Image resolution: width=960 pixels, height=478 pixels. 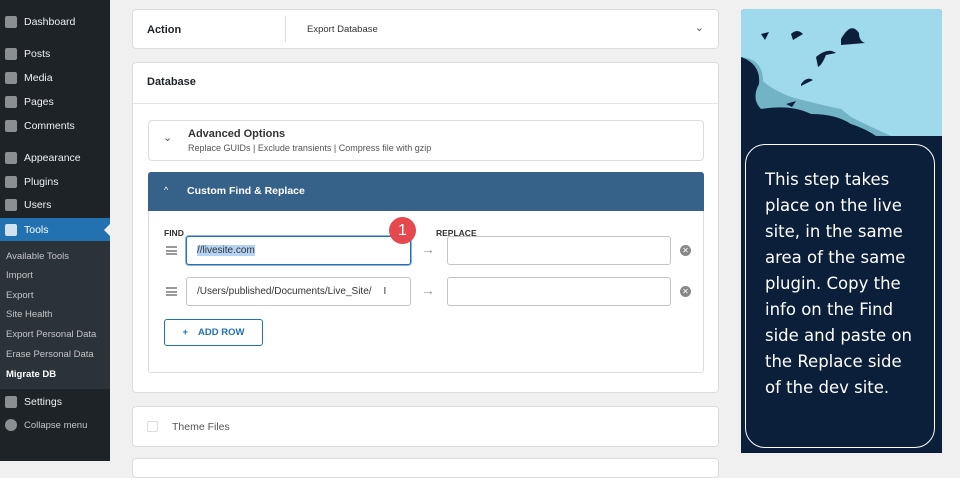 I want to click on submenu-import: Import, so click(x=19, y=275).